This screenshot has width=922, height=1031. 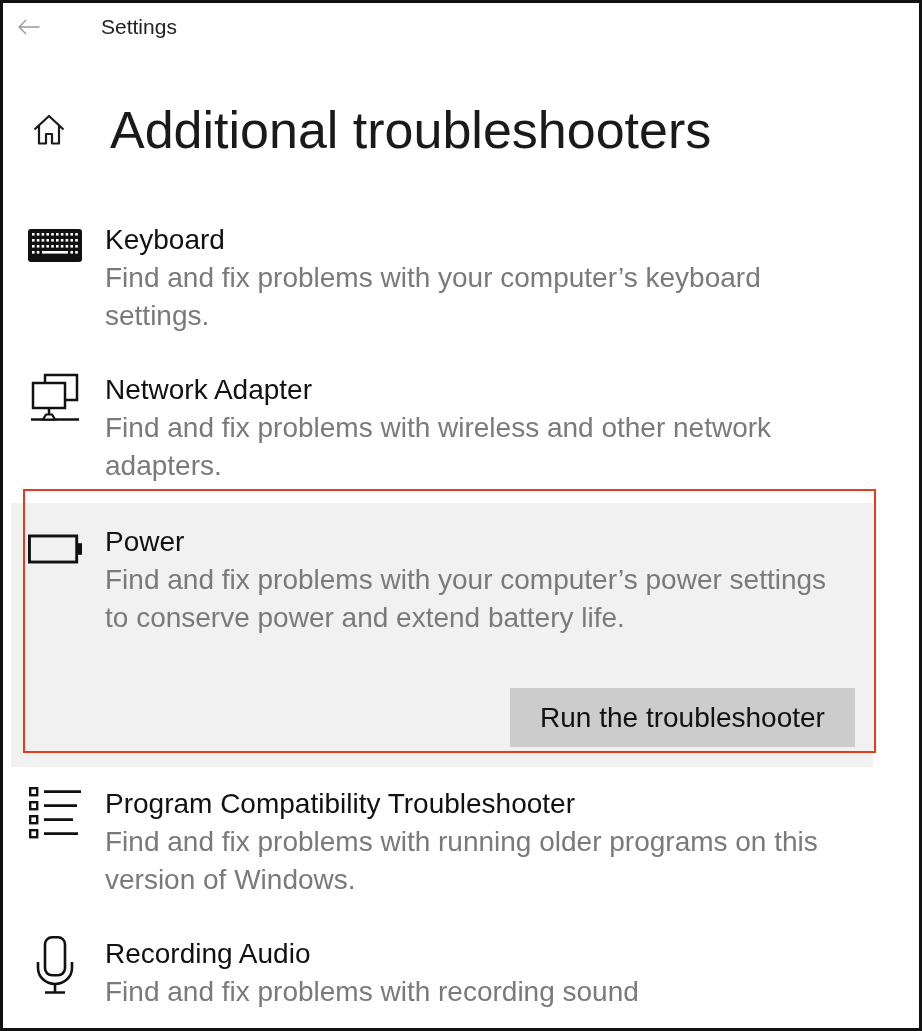 What do you see at coordinates (442, 972) in the screenshot?
I see `troubleshooter-item: Recording Audio Find and fix problems with recording sound` at bounding box center [442, 972].